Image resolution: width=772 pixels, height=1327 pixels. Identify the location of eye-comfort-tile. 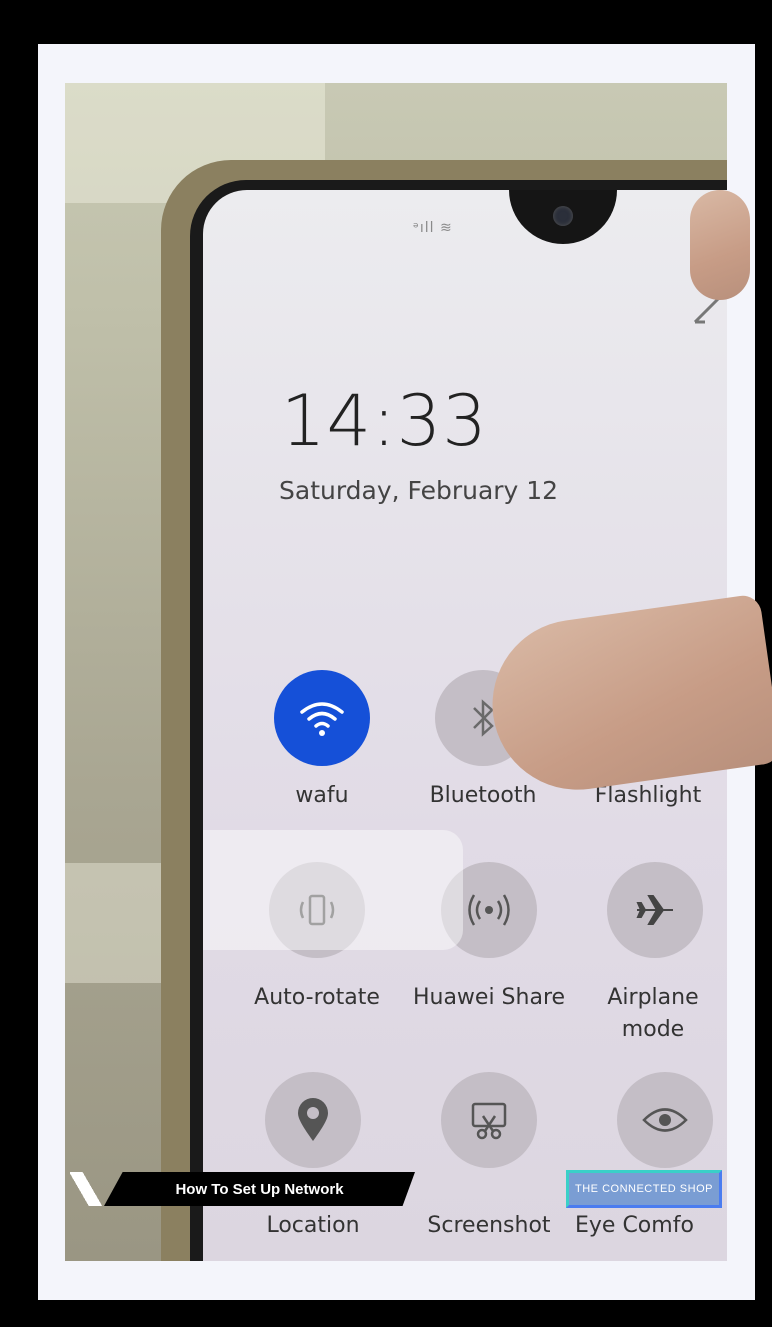
(665, 1120).